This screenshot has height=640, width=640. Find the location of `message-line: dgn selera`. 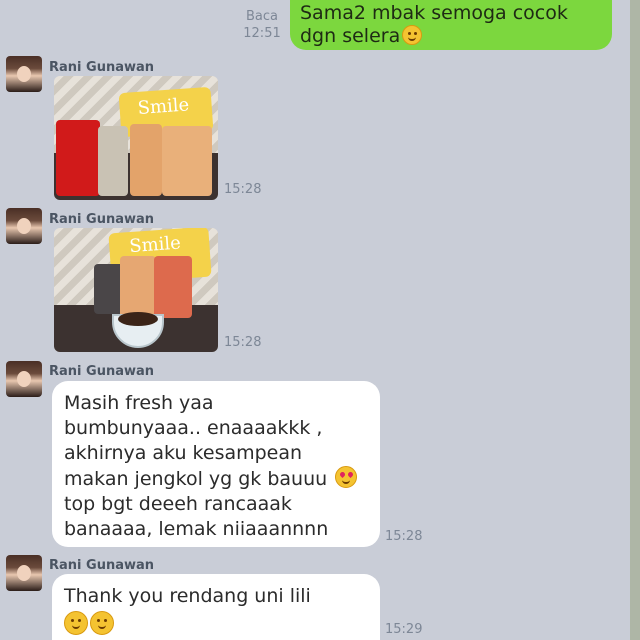

message-line: dgn selera is located at coordinates (350, 36).